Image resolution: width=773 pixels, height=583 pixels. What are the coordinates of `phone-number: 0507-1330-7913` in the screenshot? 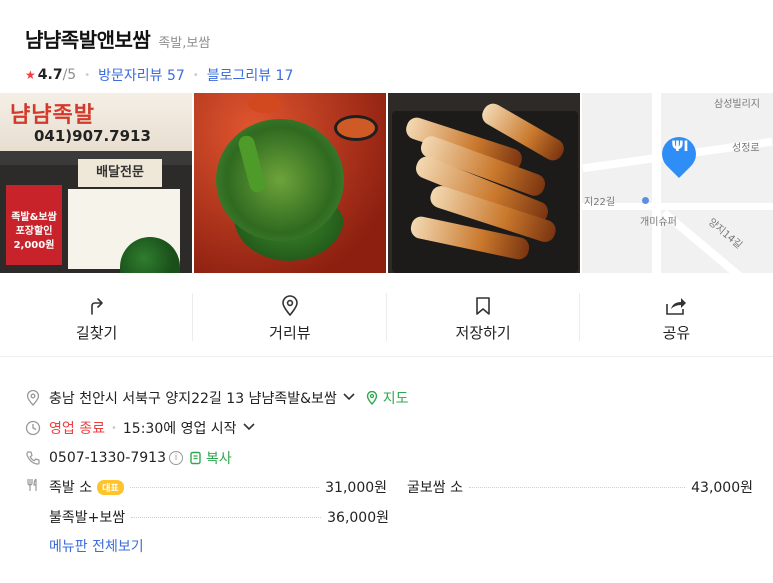 It's located at (107, 458).